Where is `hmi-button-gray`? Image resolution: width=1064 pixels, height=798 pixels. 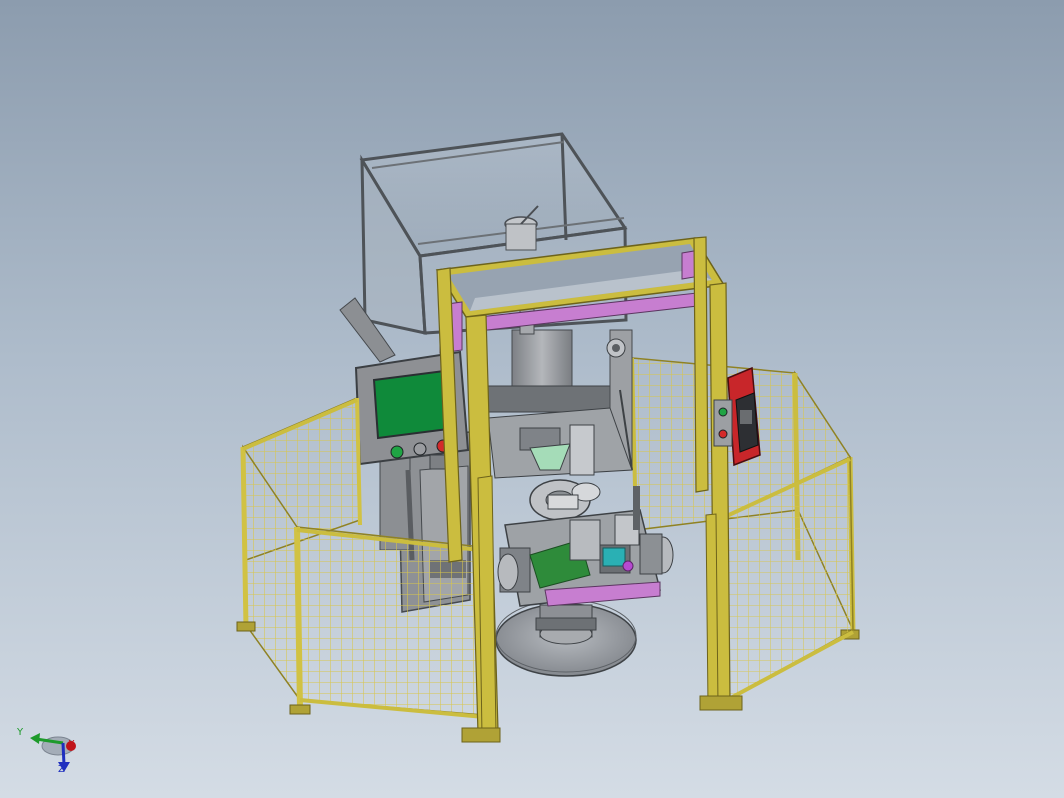 hmi-button-gray is located at coordinates (420, 449).